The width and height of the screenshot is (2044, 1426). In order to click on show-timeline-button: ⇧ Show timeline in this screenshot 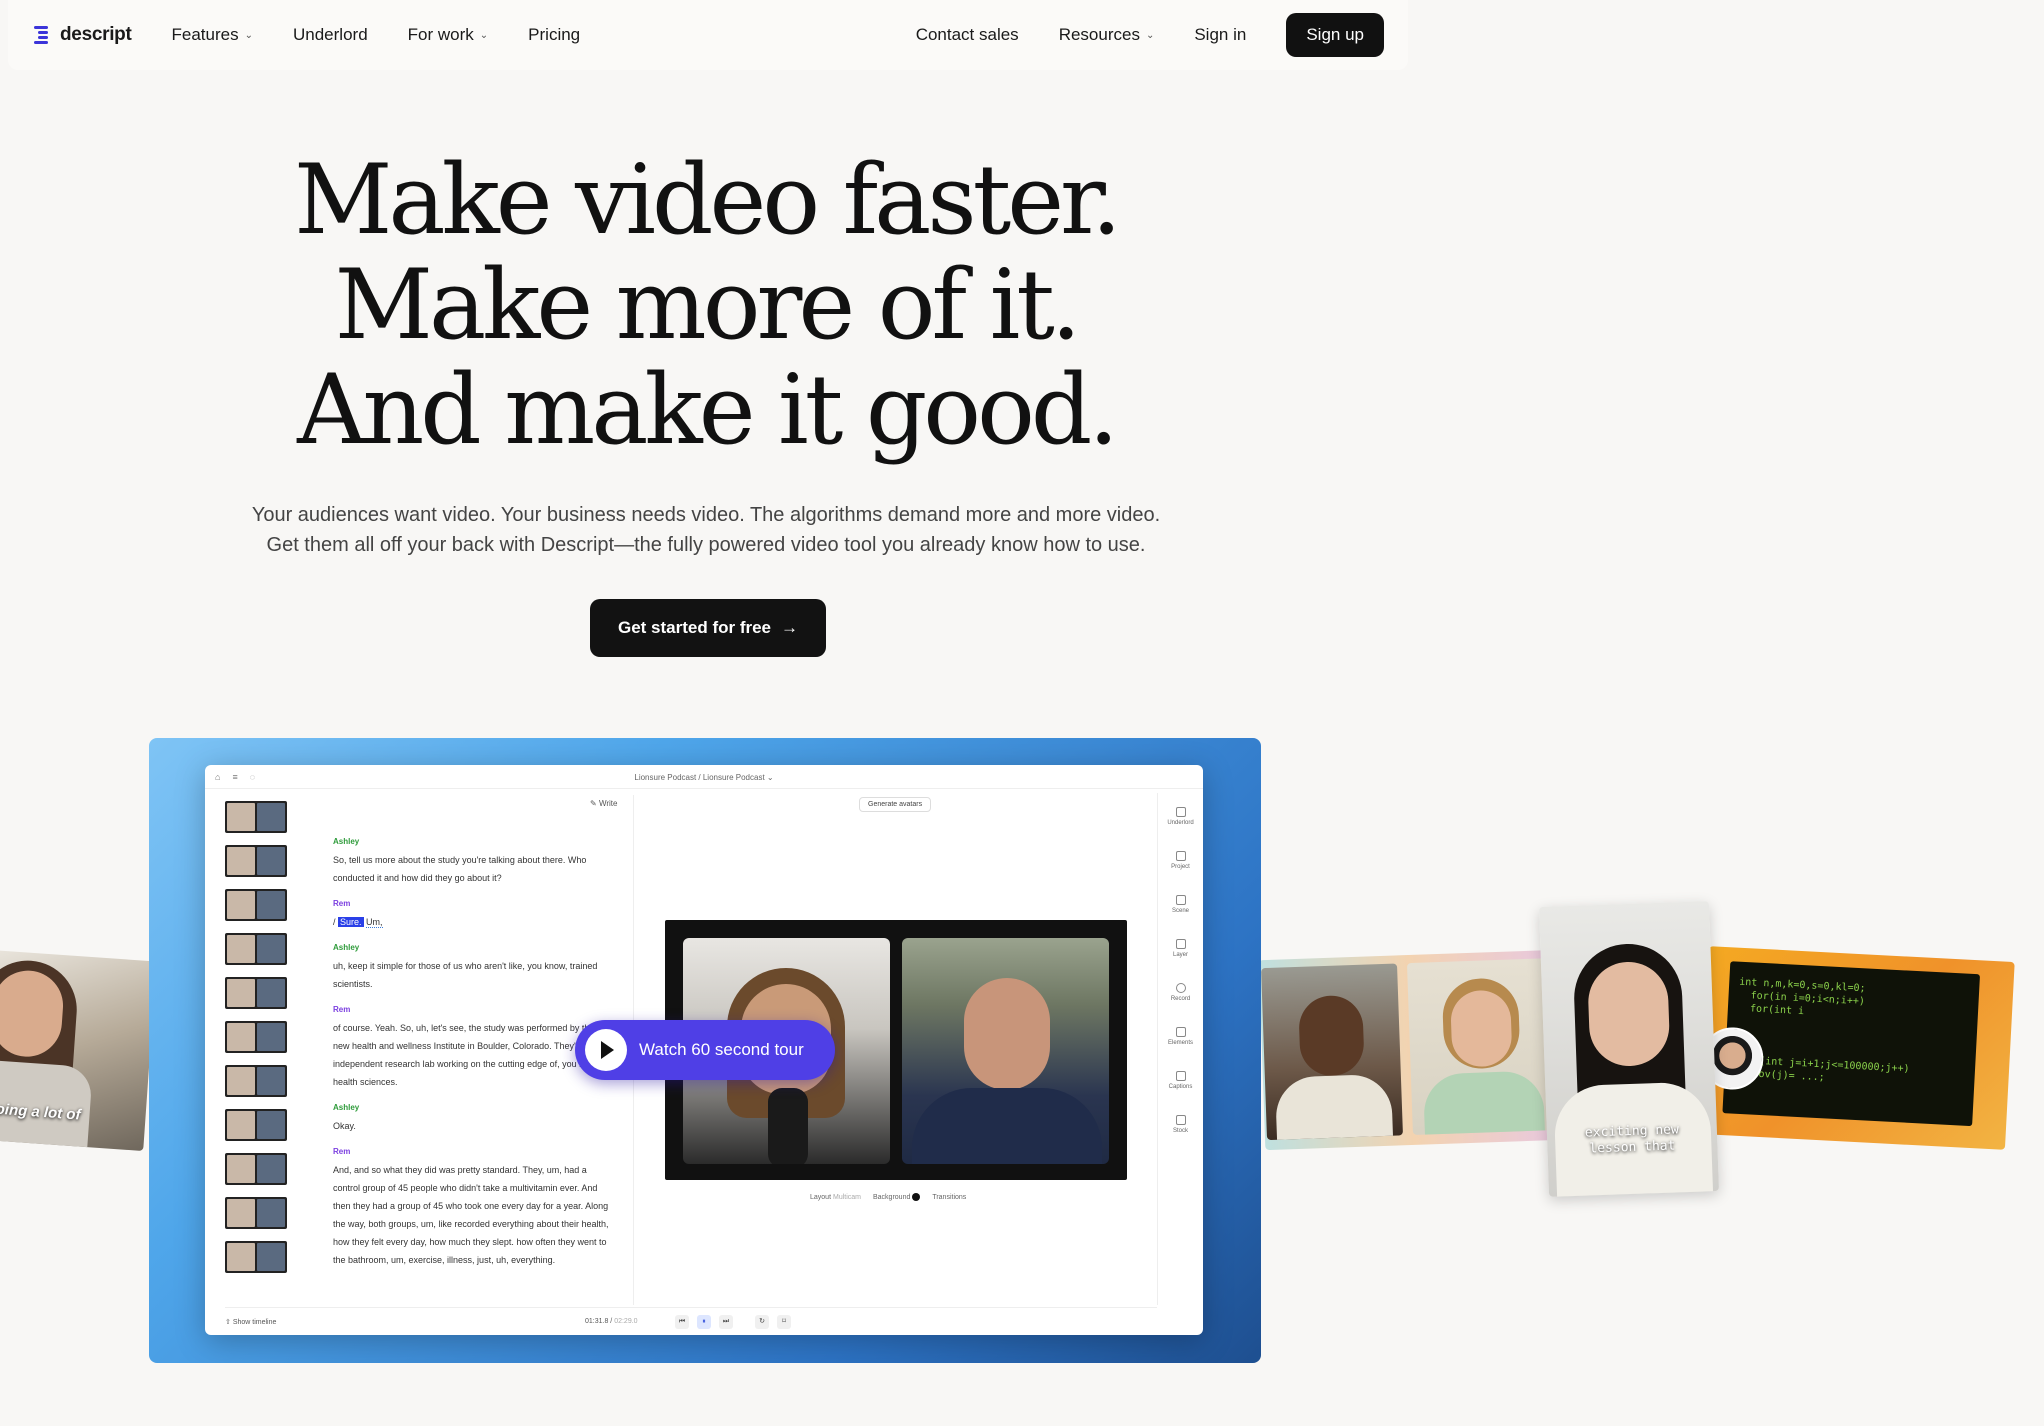, I will do `click(250, 1322)`.